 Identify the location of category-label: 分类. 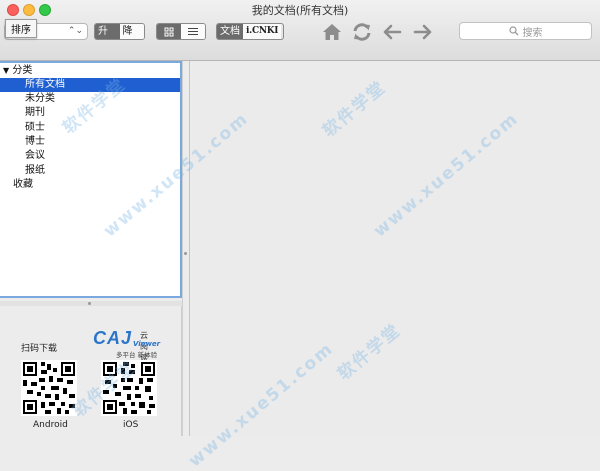
(22, 70).